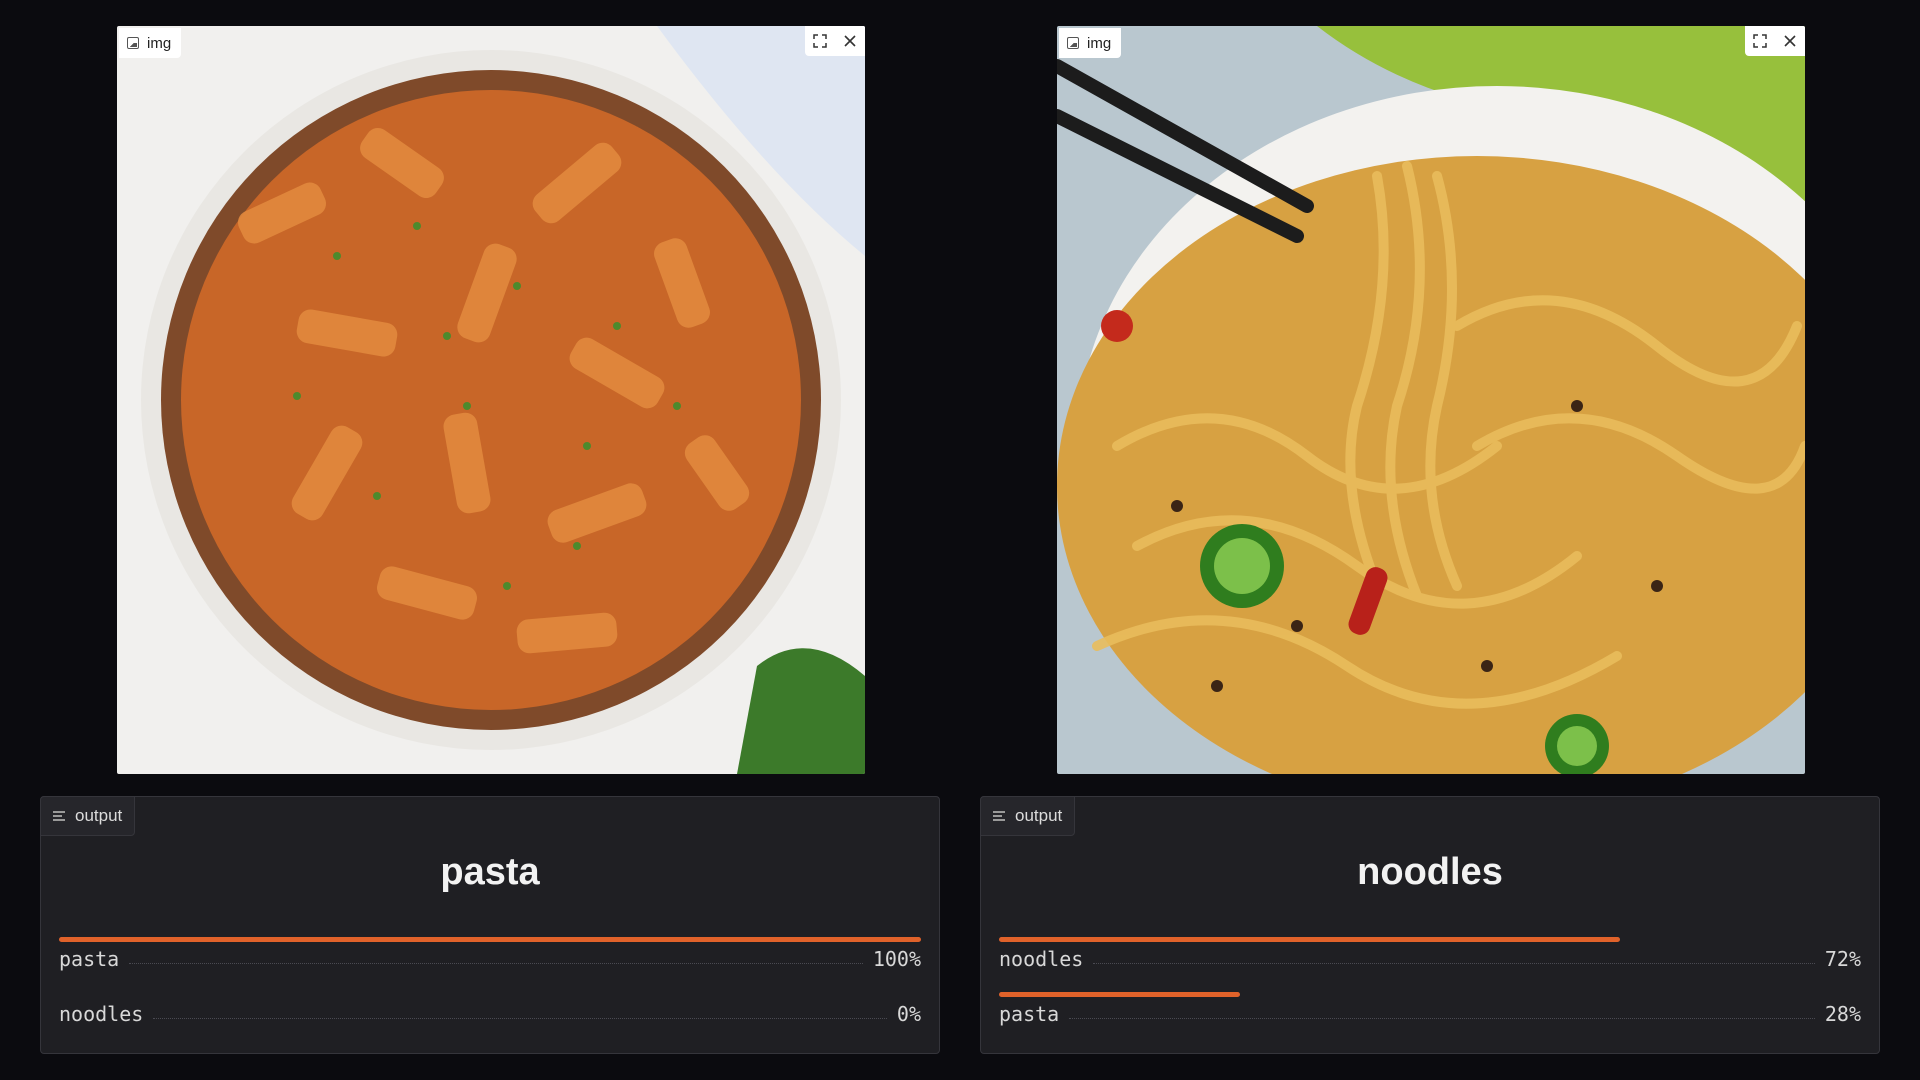 The image size is (1920, 1080). I want to click on prediction-title: noodles, so click(1430, 872).